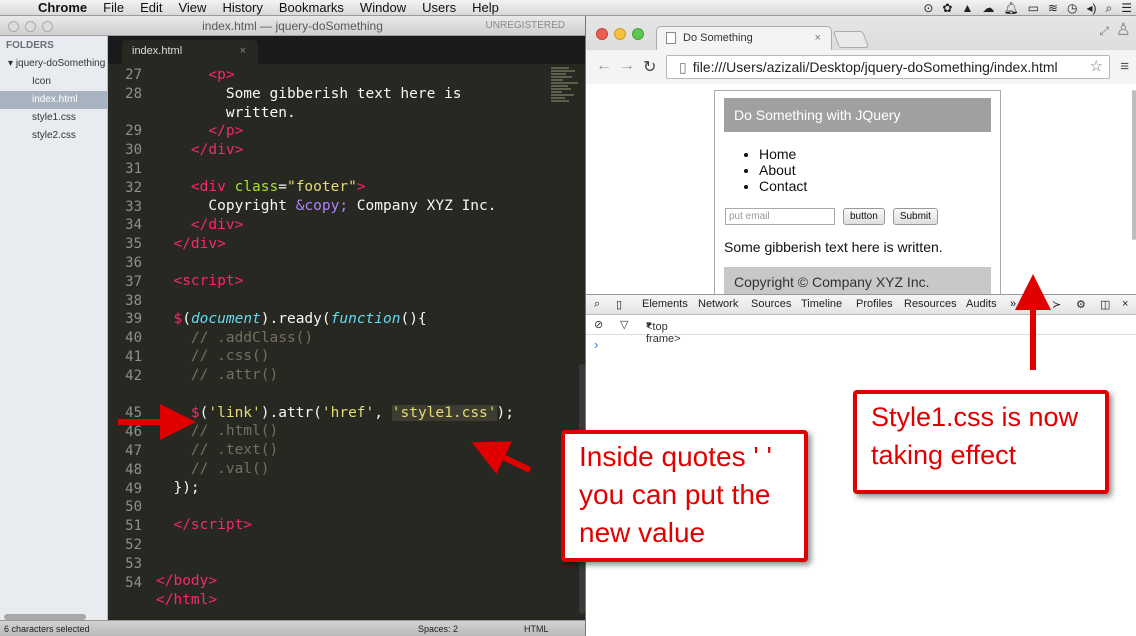  Describe the element at coordinates (1056, 304) in the screenshot. I see `console-drawer-icon: ≻` at that location.